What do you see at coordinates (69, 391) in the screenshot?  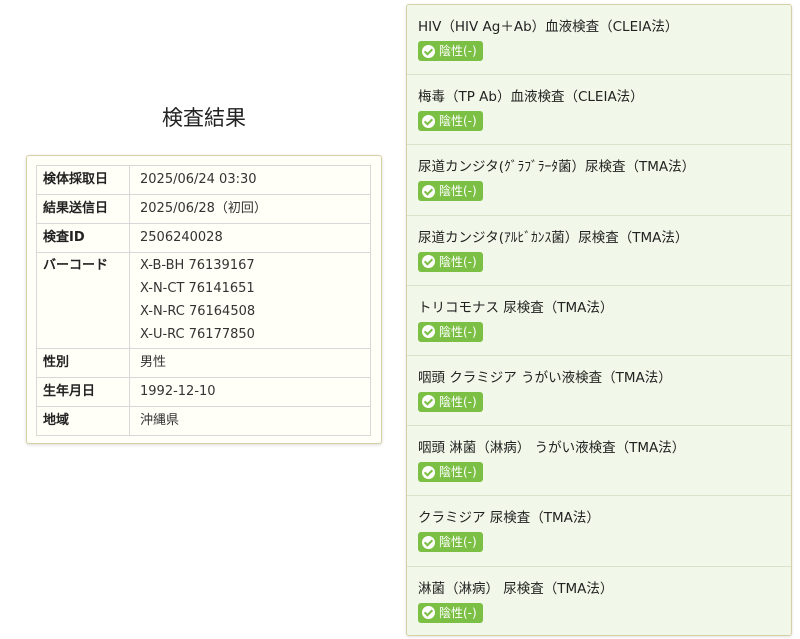 I see `info-label: 生年月日` at bounding box center [69, 391].